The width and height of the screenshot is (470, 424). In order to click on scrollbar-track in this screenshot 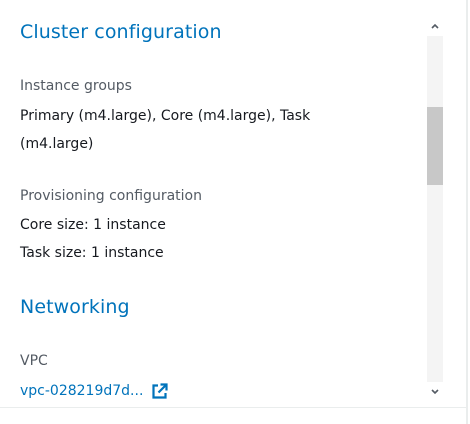, I will do `click(435, 209)`.